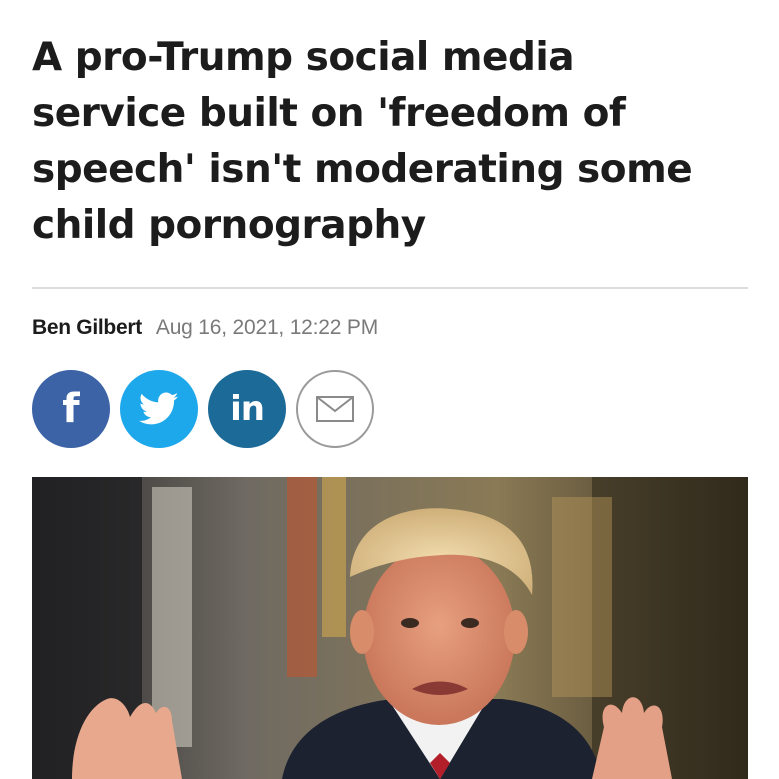 This screenshot has width=779, height=779. I want to click on share-email-button, so click(335, 409).